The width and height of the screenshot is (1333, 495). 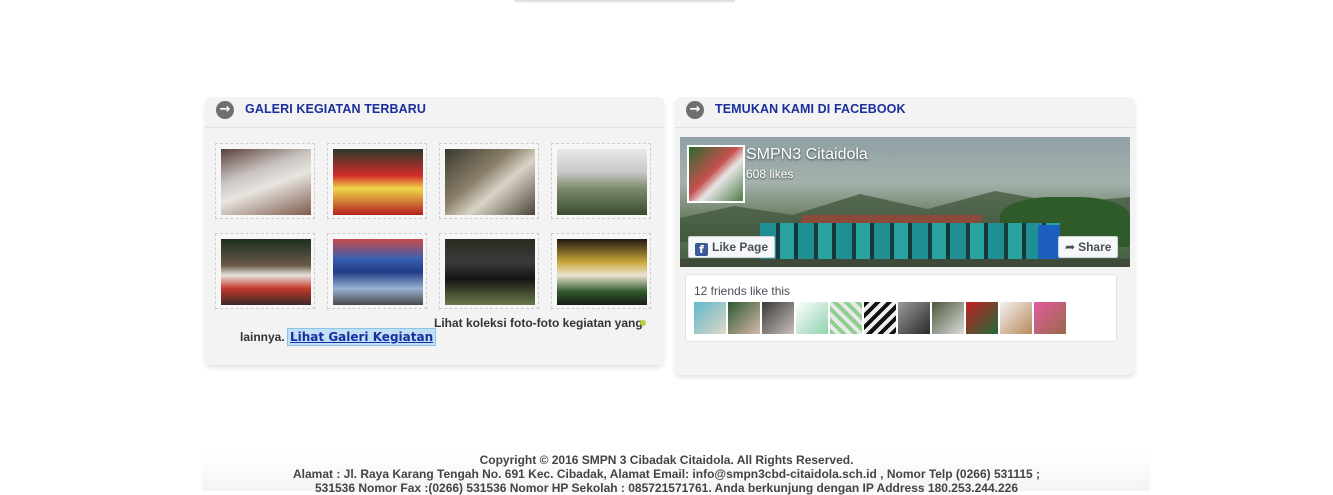 What do you see at coordinates (262, 337) in the screenshot?
I see `gallery-description-line2: lainnya.` at bounding box center [262, 337].